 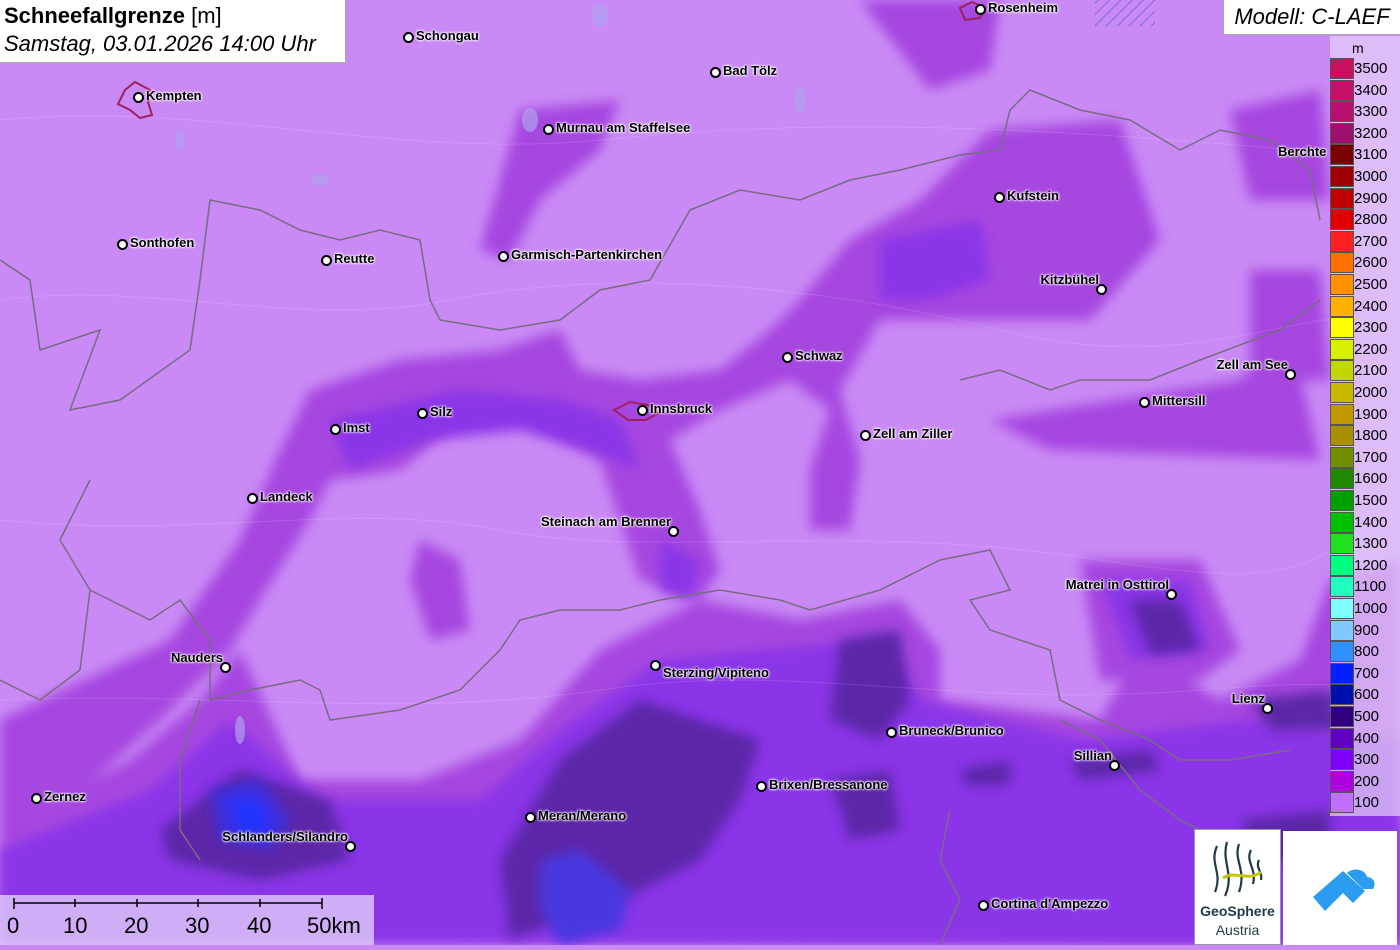 What do you see at coordinates (1248, 698) in the screenshot?
I see `city-label: Lienz` at bounding box center [1248, 698].